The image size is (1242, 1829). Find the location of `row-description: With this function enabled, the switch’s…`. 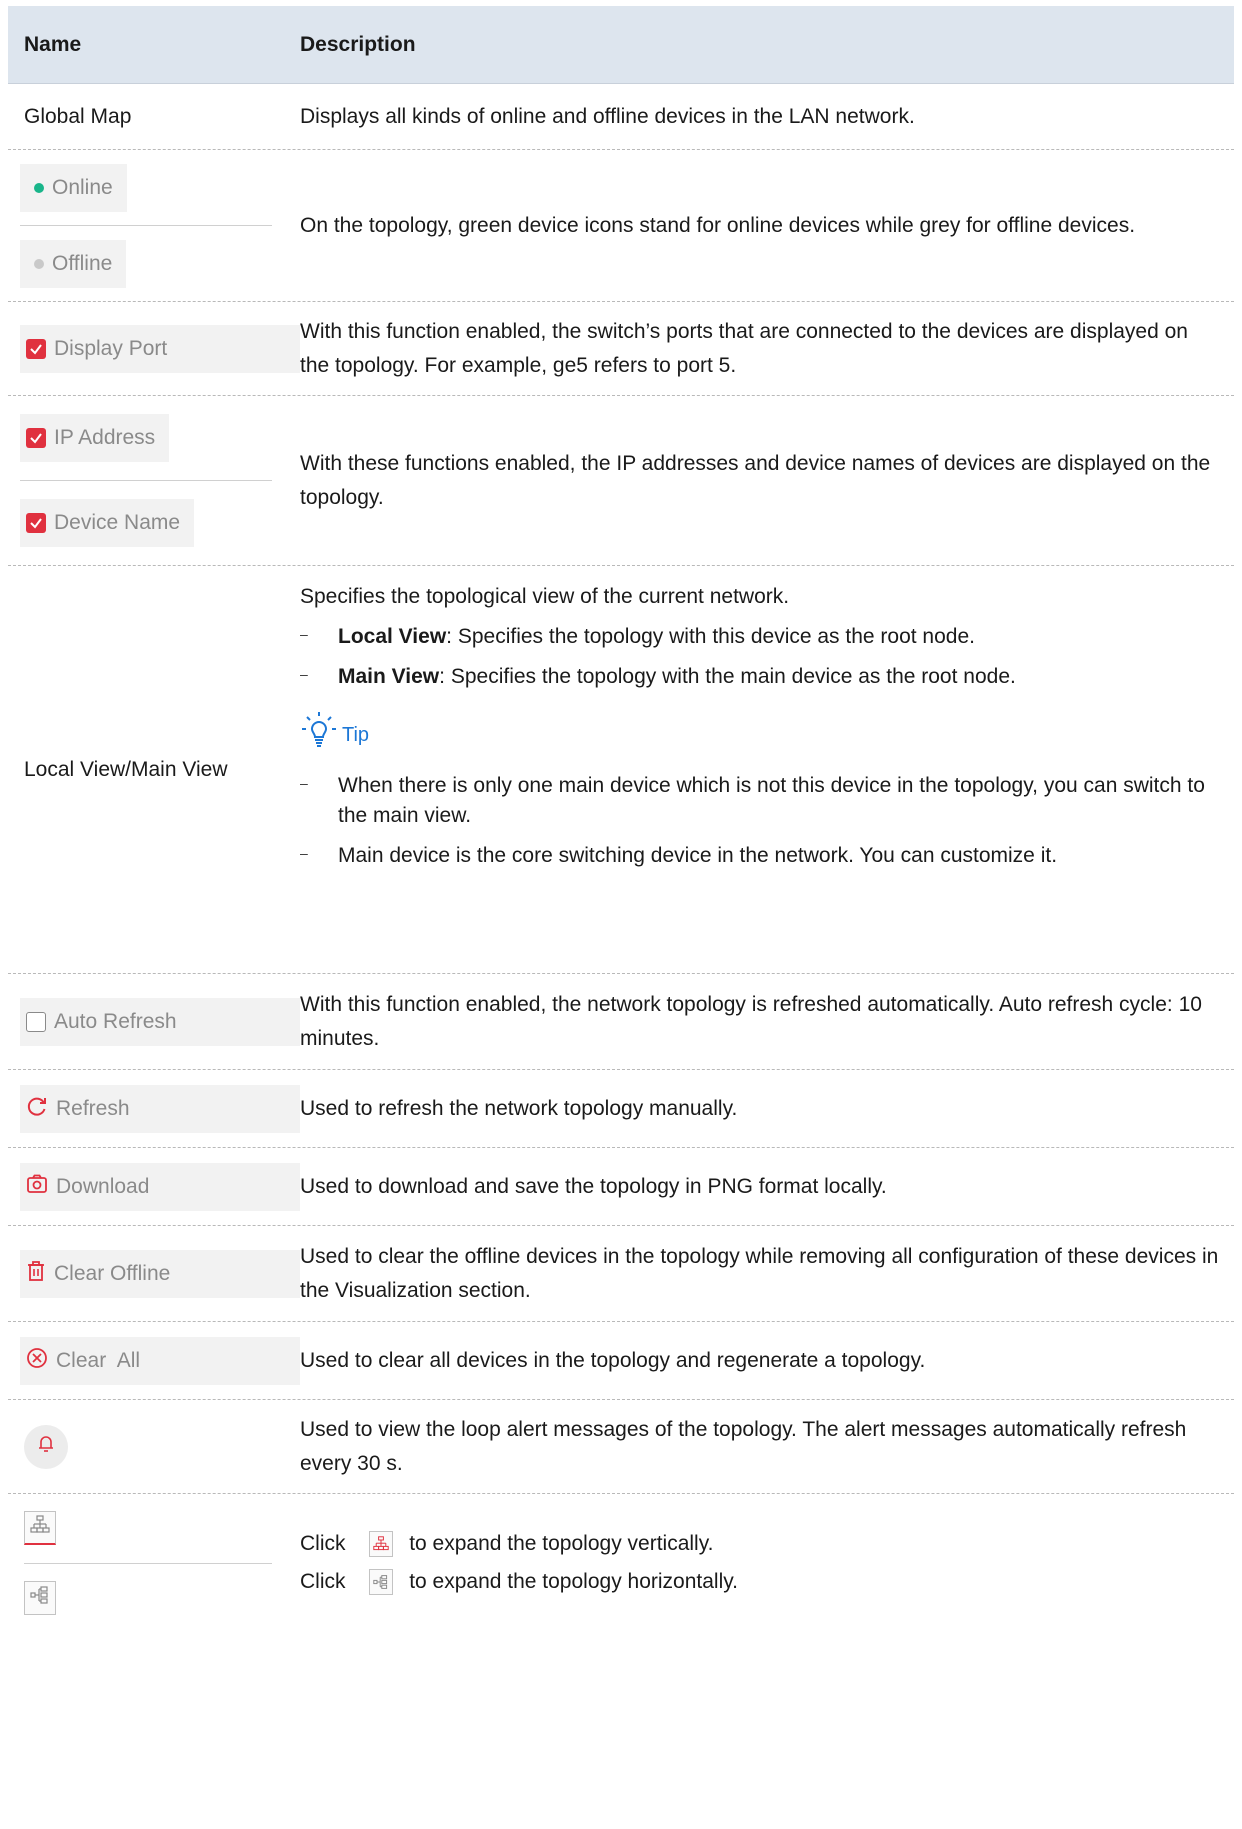

row-description: With this function enabled, the switch’s… is located at coordinates (744, 348).